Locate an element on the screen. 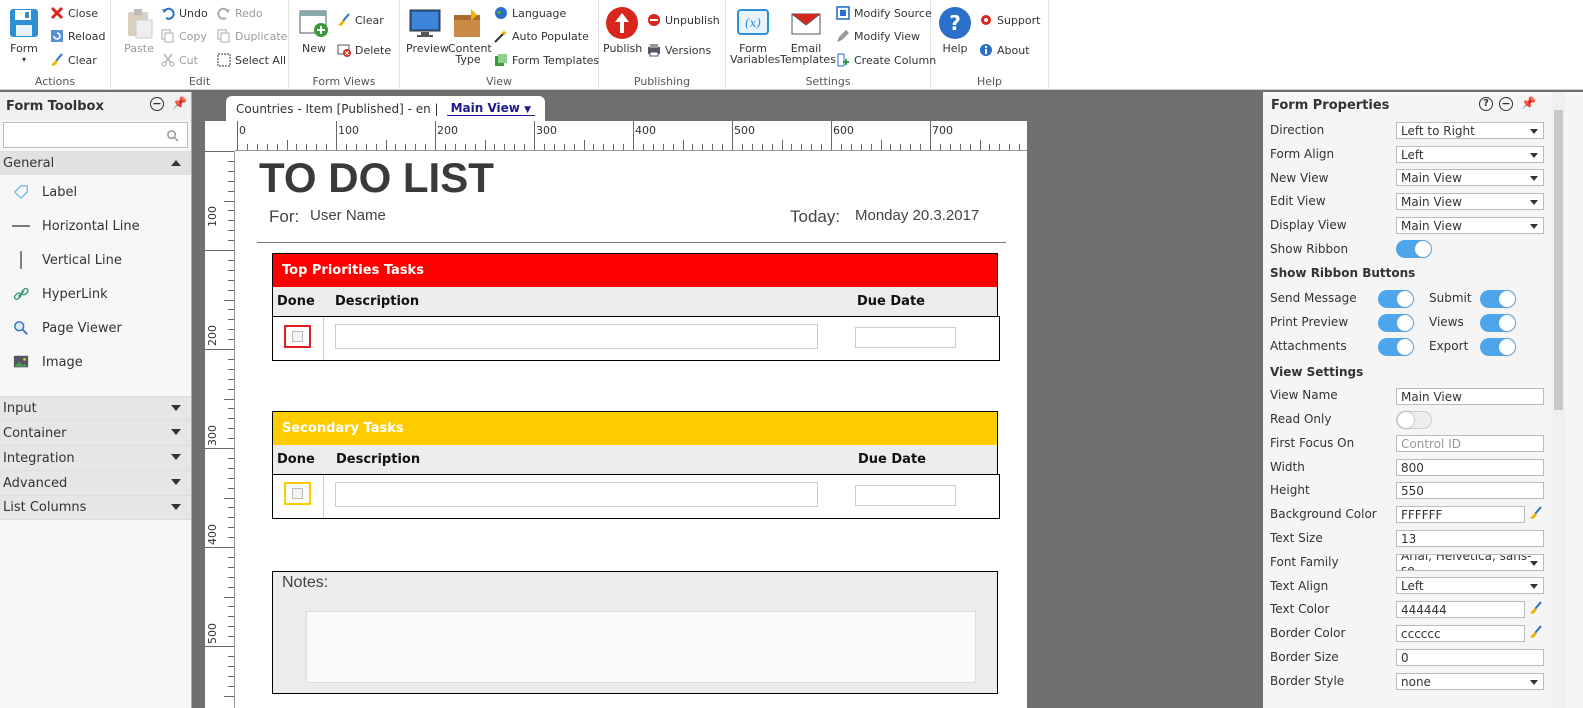 The height and width of the screenshot is (708, 1583). direction-select: Left to Right is located at coordinates (1470, 130).